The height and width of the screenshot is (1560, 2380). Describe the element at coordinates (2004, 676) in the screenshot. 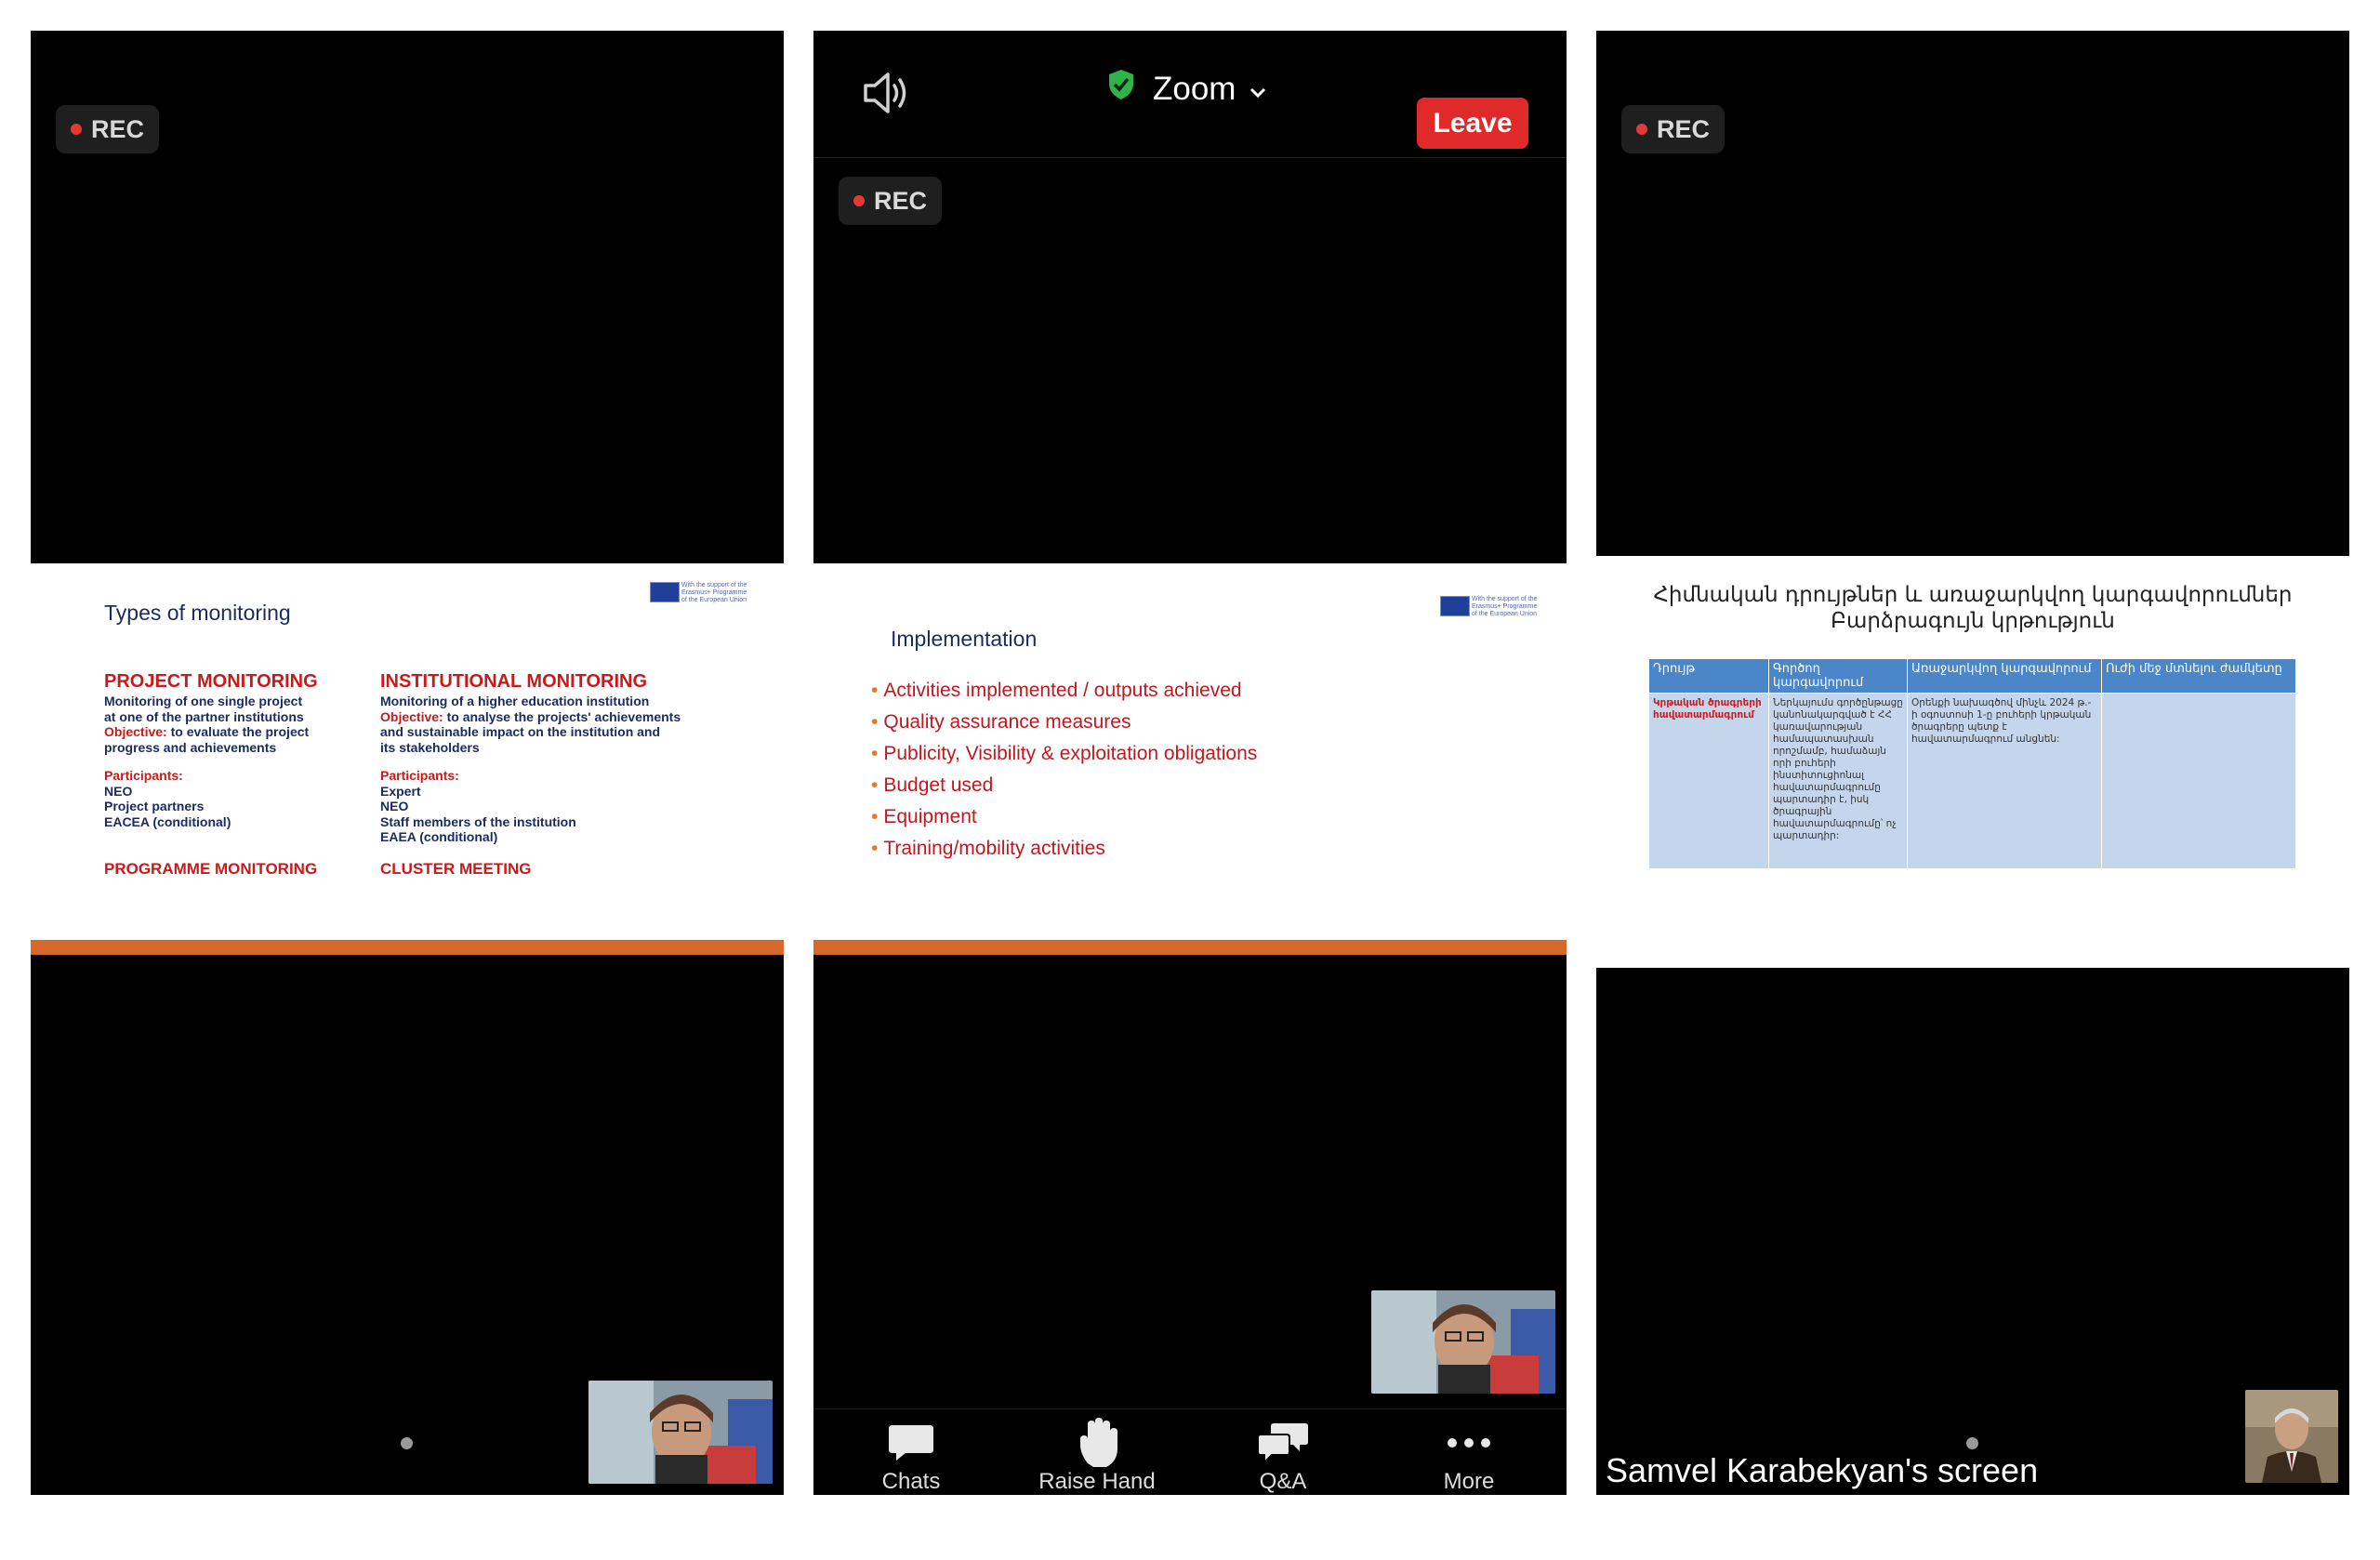

I see `table-header-cell: Առաջարկվող կարգավորում` at that location.